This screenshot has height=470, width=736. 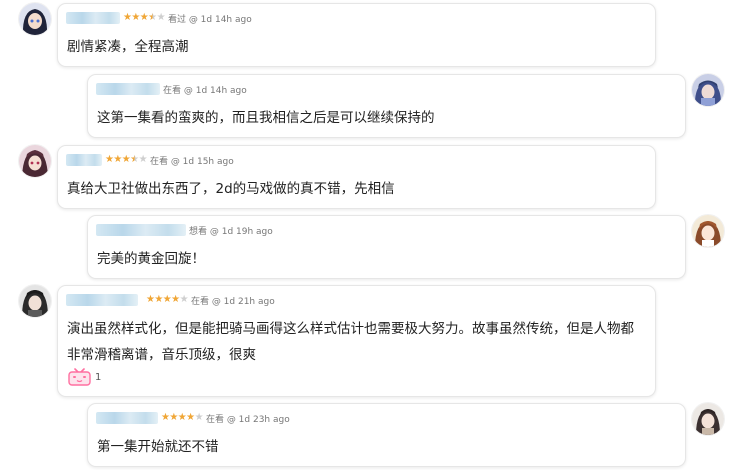 I want to click on comment-status: 在看 @ 1d 14h ago, so click(x=205, y=90).